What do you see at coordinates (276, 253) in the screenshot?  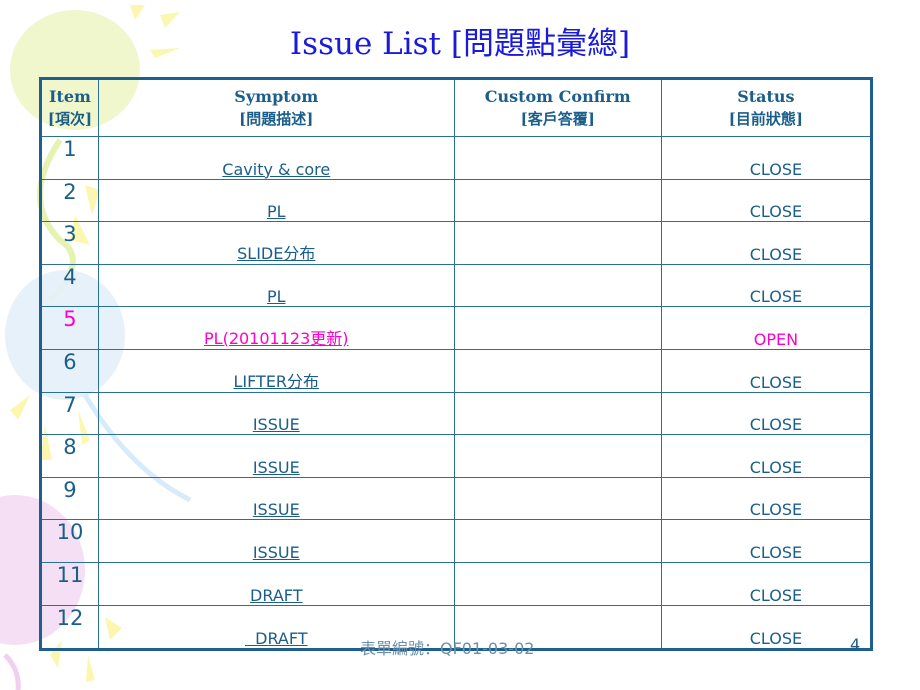 I see `symptom-link: SLIDE分布` at bounding box center [276, 253].